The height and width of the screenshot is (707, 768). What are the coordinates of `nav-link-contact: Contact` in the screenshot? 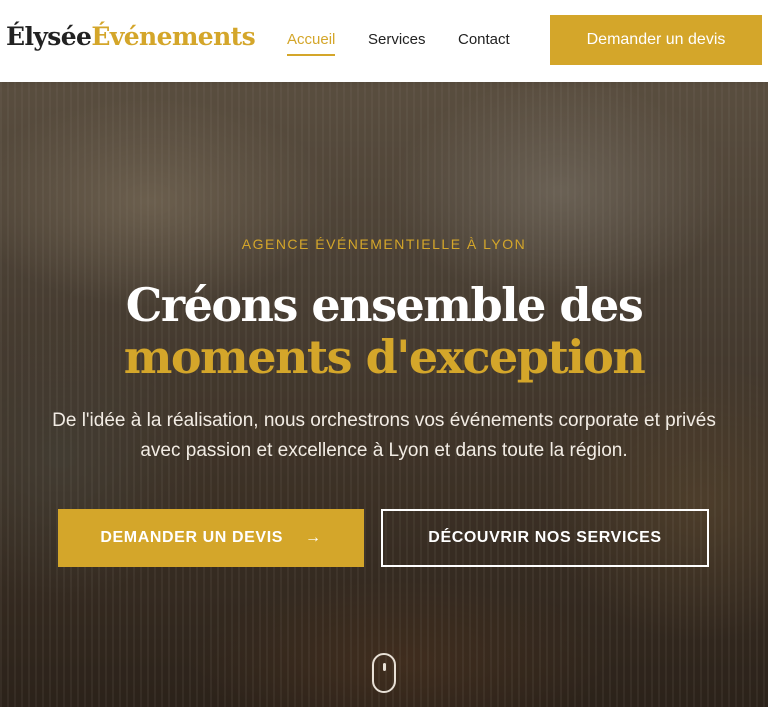 It's located at (484, 39).